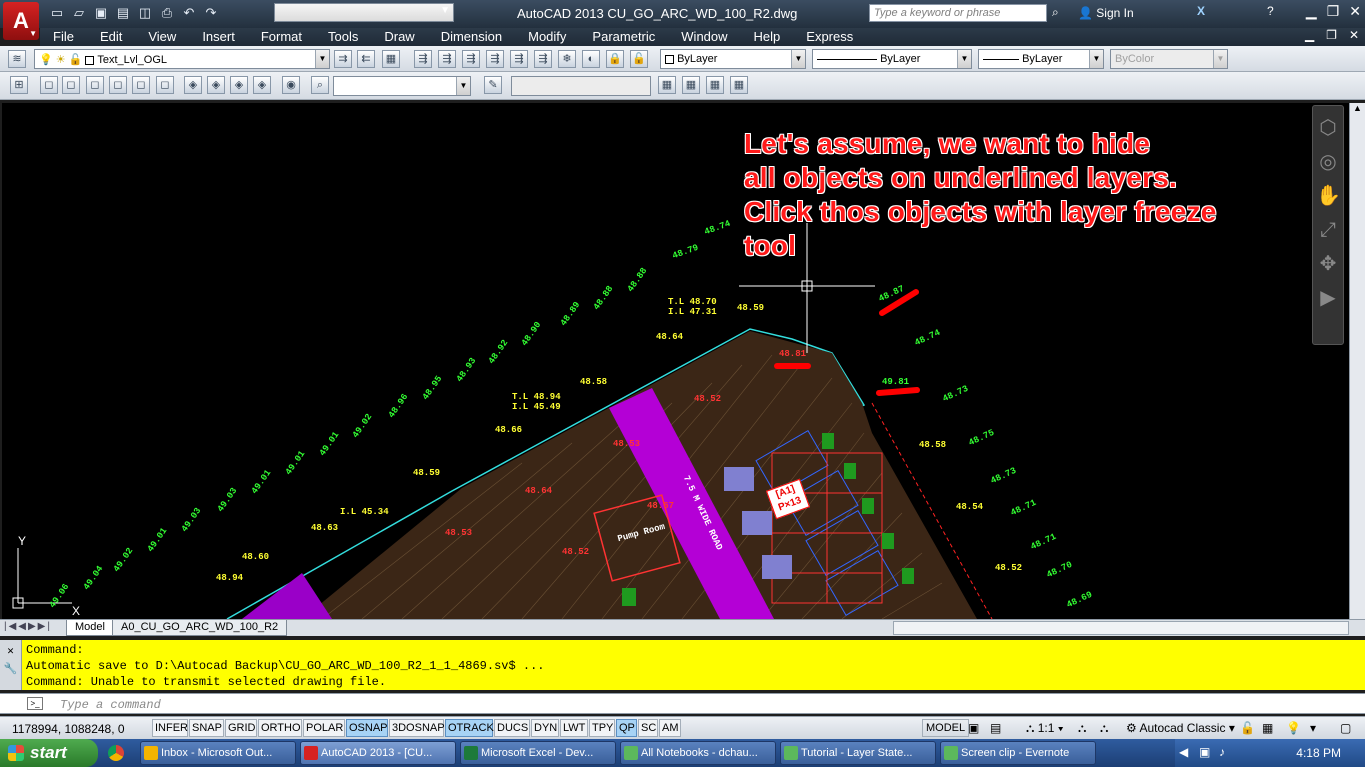  What do you see at coordinates (95, 85) in the screenshot?
I see `left-view-icon: ◻` at bounding box center [95, 85].